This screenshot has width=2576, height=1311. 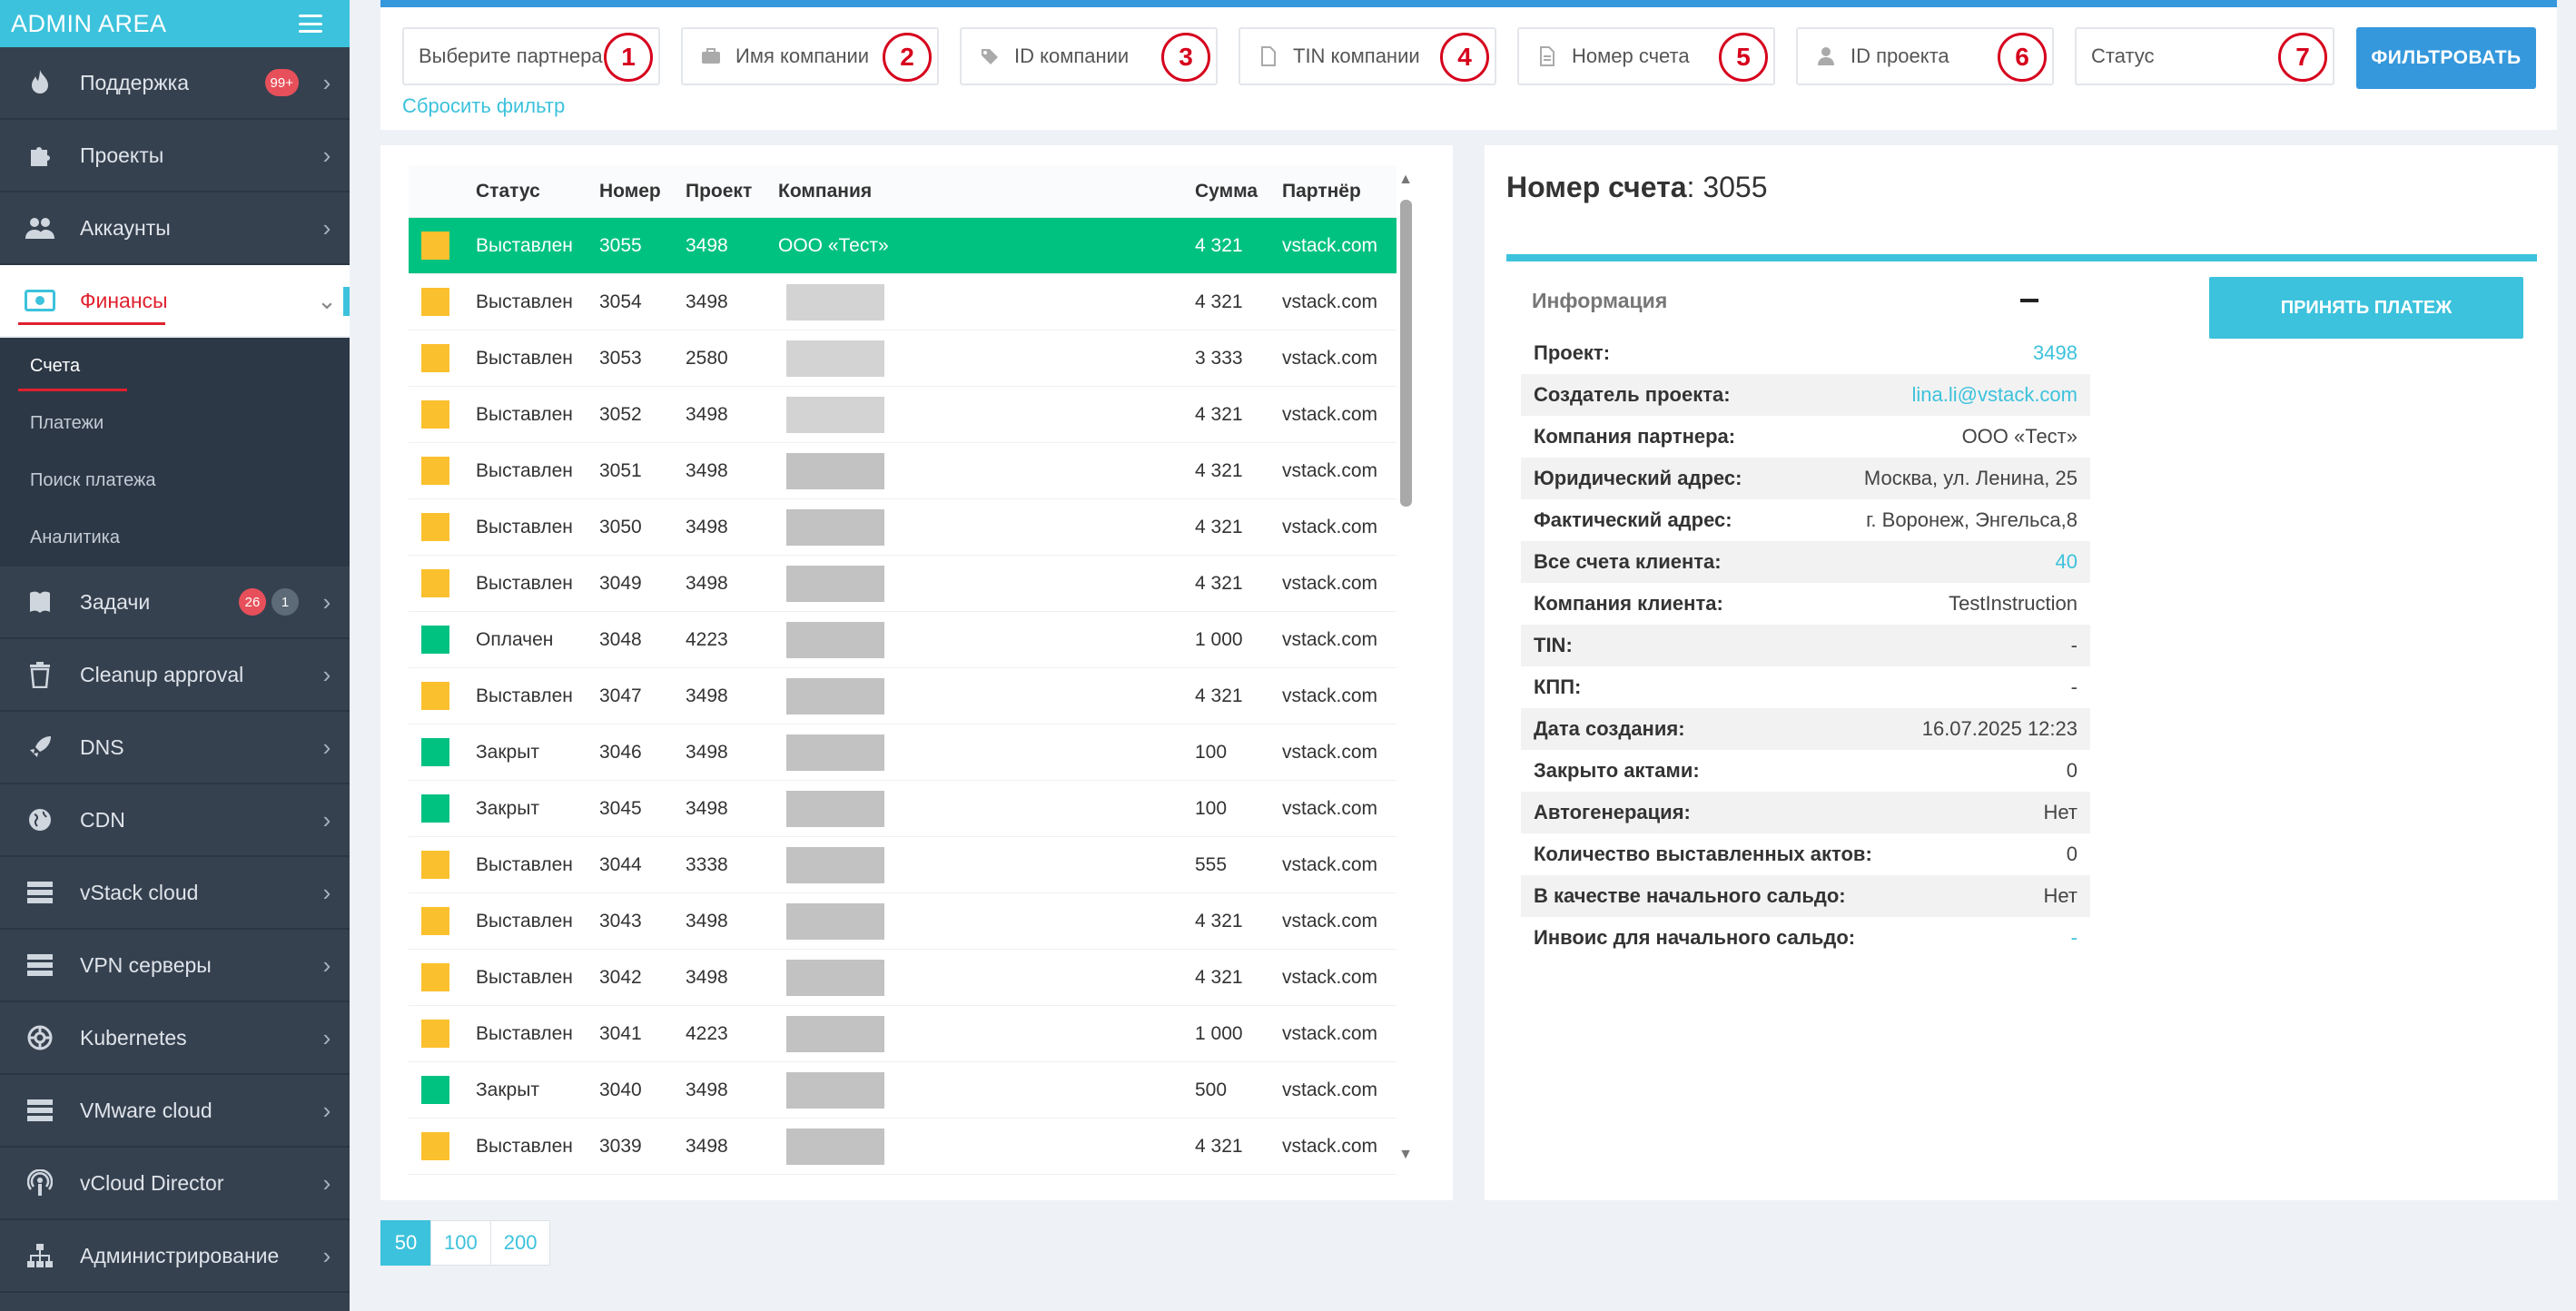 I want to click on reset-filter-link: Сбросить фильтр, so click(x=483, y=106).